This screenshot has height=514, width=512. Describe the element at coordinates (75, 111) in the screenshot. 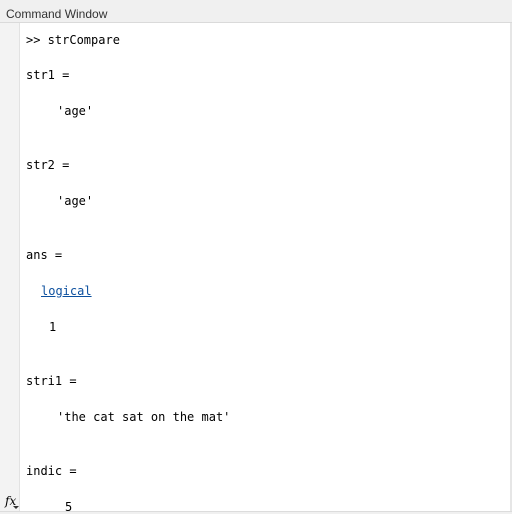

I see `output-value-str1: 'age'` at that location.